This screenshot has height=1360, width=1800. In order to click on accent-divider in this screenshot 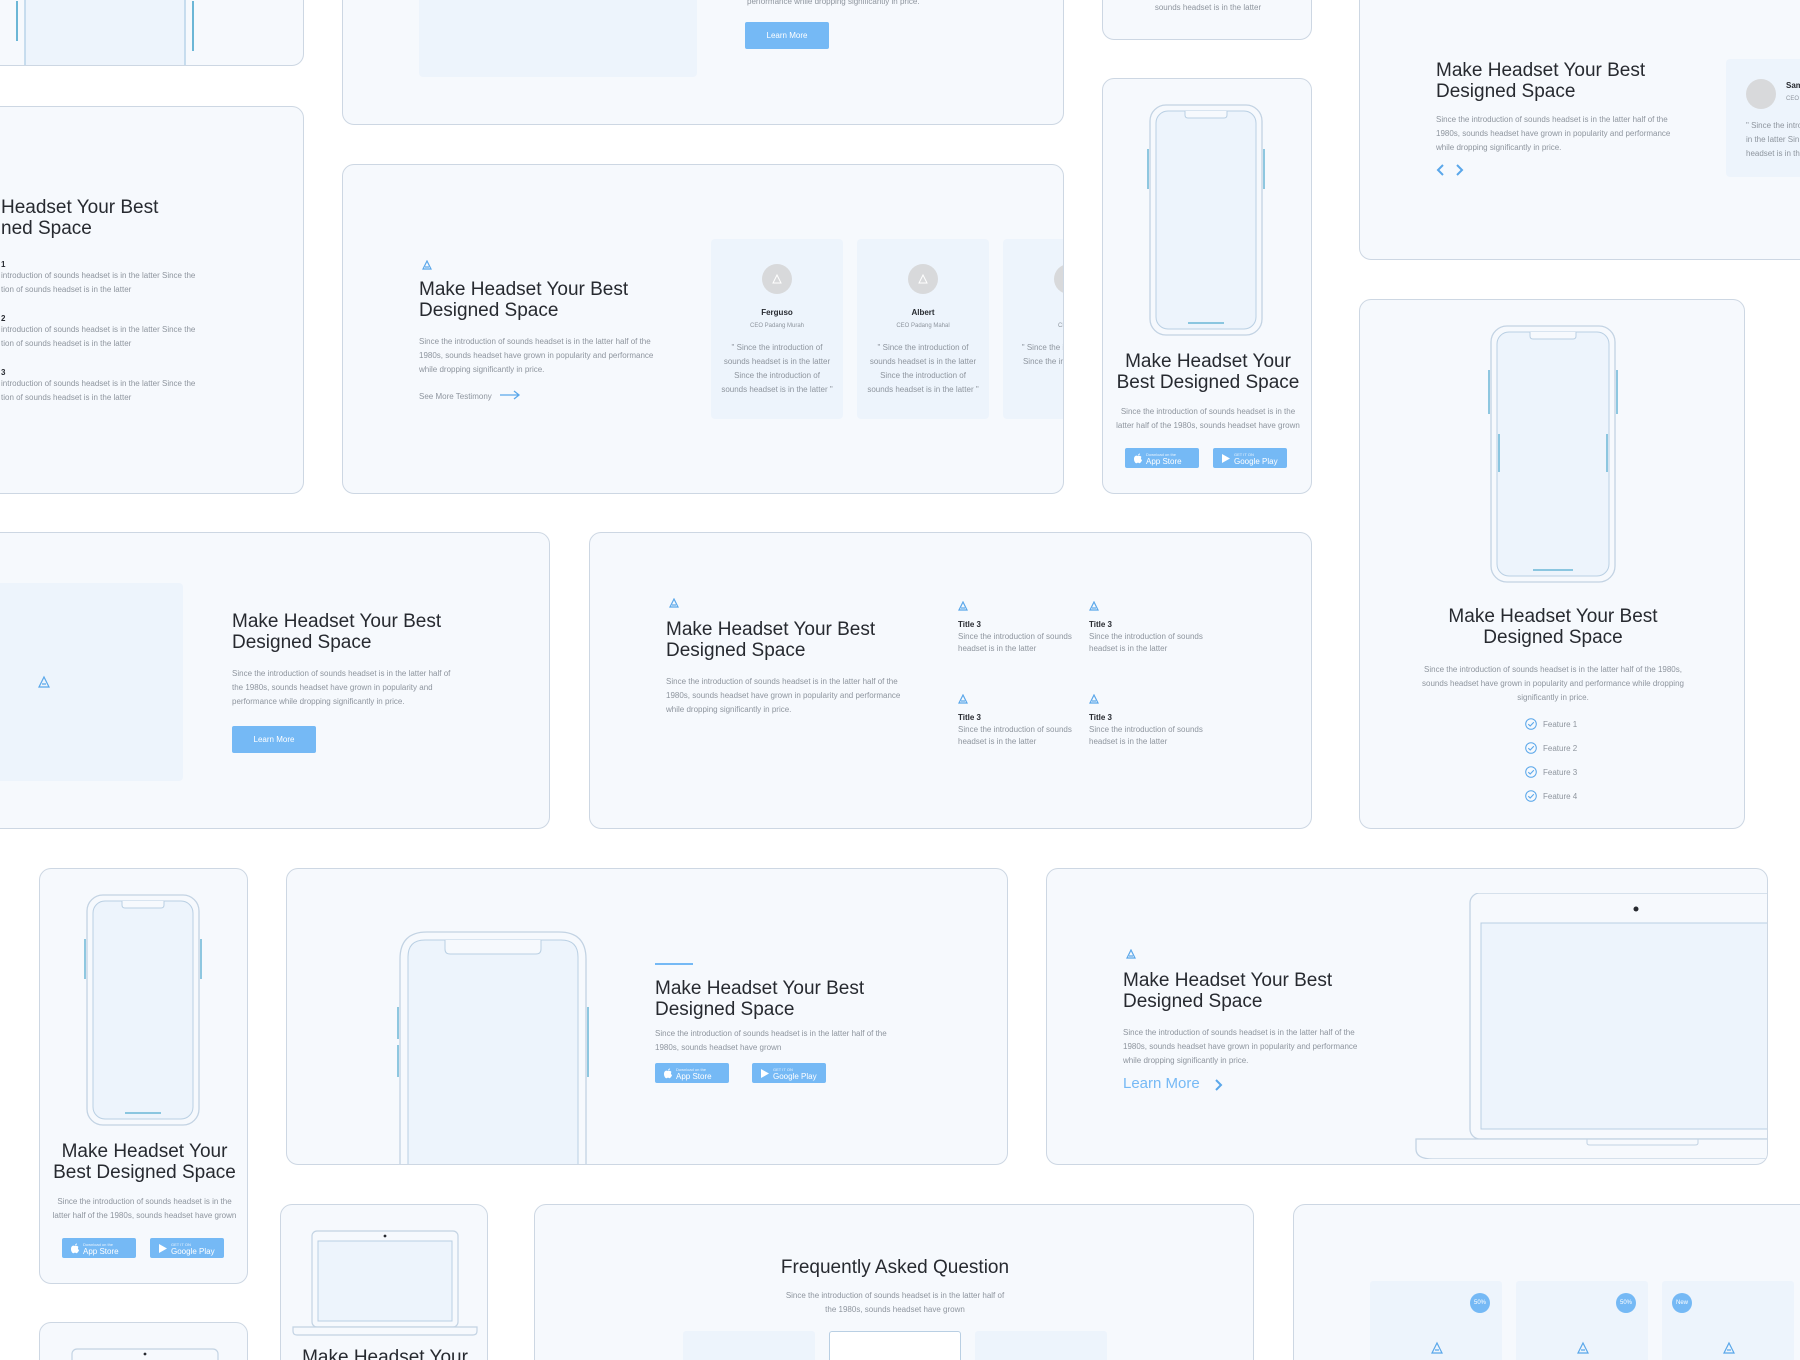, I will do `click(674, 964)`.